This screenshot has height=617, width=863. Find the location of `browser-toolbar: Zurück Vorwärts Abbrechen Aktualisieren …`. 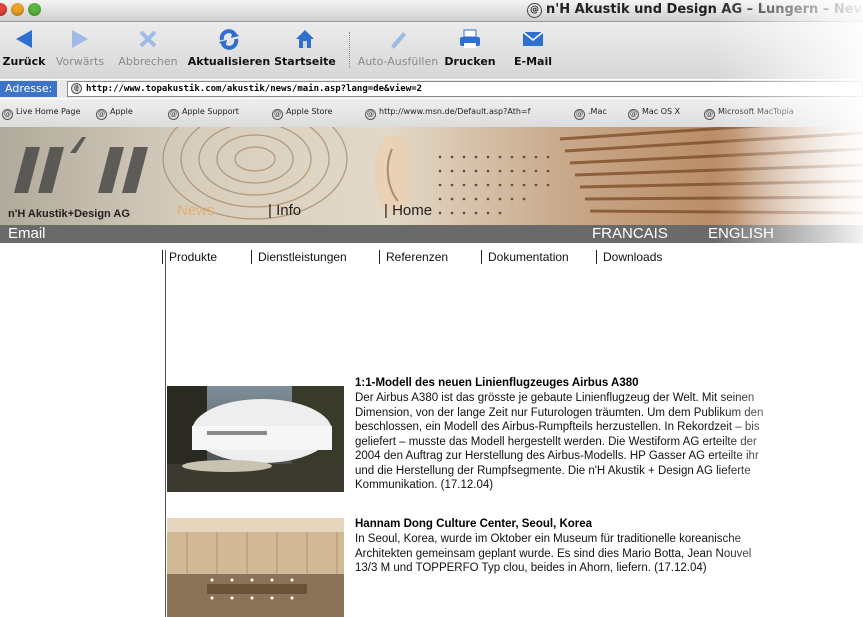

browser-toolbar: Zurück Vorwärts Abbrechen Aktualisieren … is located at coordinates (431, 50).